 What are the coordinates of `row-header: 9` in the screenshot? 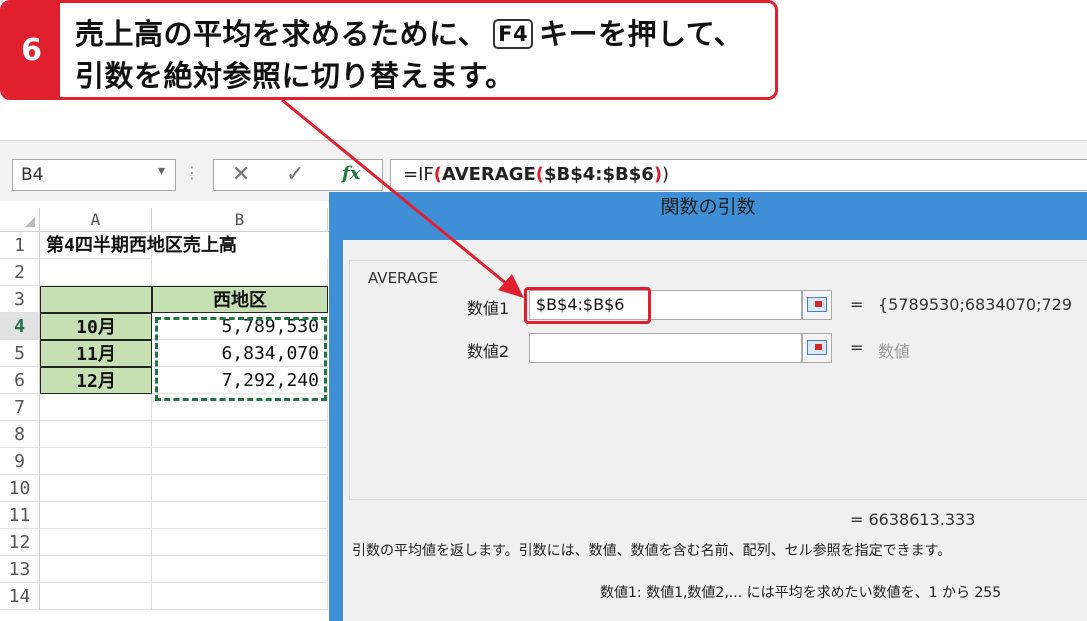 It's located at (20, 461).